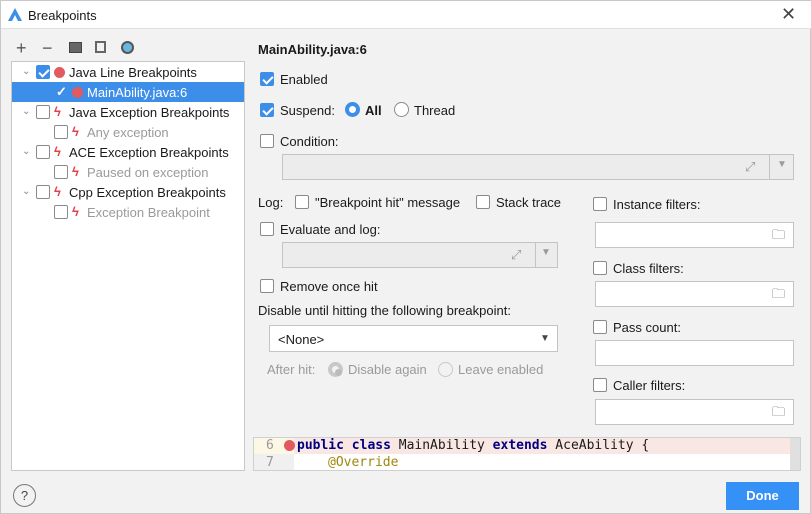  I want to click on close-icon: ✕, so click(788, 14).